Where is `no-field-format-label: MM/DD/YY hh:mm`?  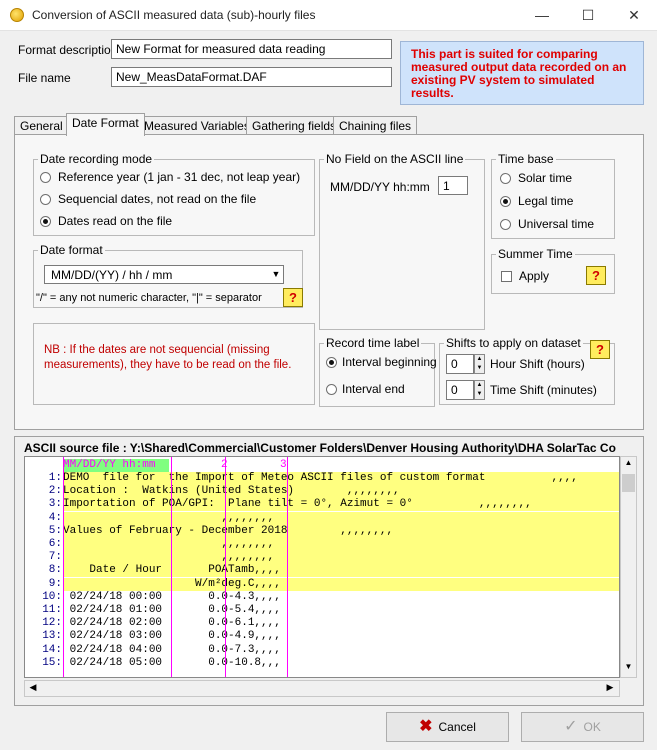
no-field-format-label: MM/DD/YY hh:mm is located at coordinates (380, 187).